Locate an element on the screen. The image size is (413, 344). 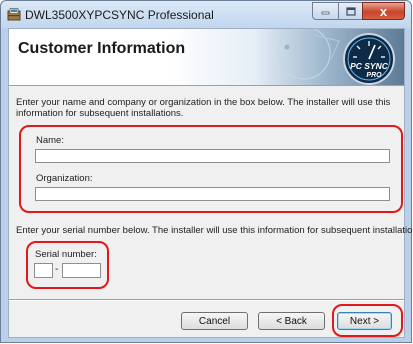
installer-app-icon is located at coordinates (14, 14).